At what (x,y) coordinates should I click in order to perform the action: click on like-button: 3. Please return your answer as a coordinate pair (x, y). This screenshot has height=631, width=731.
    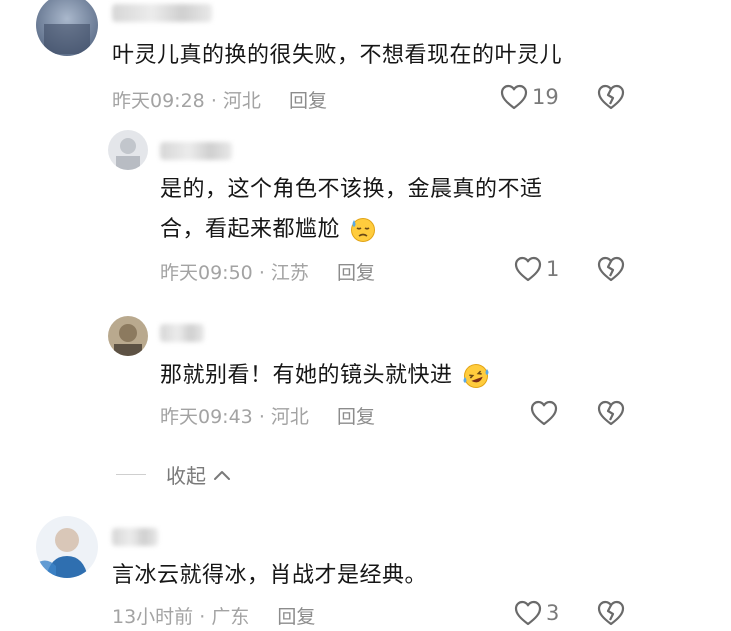
    Looking at the image, I should click on (536, 613).